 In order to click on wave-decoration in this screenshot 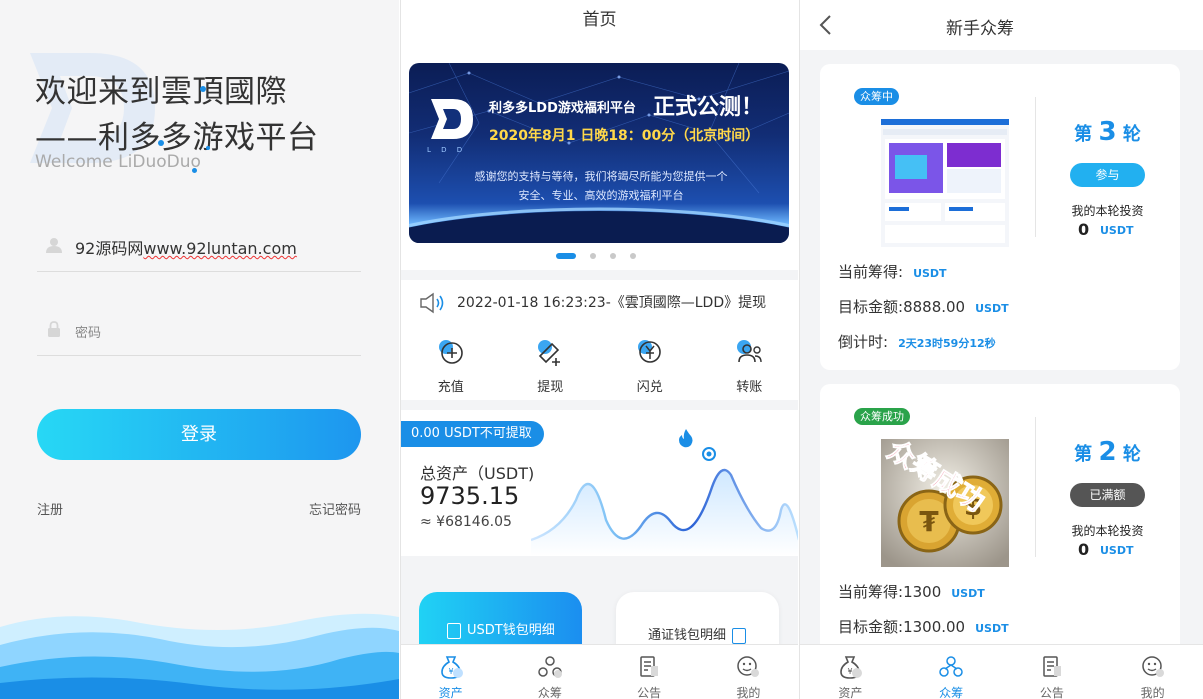, I will do `click(199, 656)`.